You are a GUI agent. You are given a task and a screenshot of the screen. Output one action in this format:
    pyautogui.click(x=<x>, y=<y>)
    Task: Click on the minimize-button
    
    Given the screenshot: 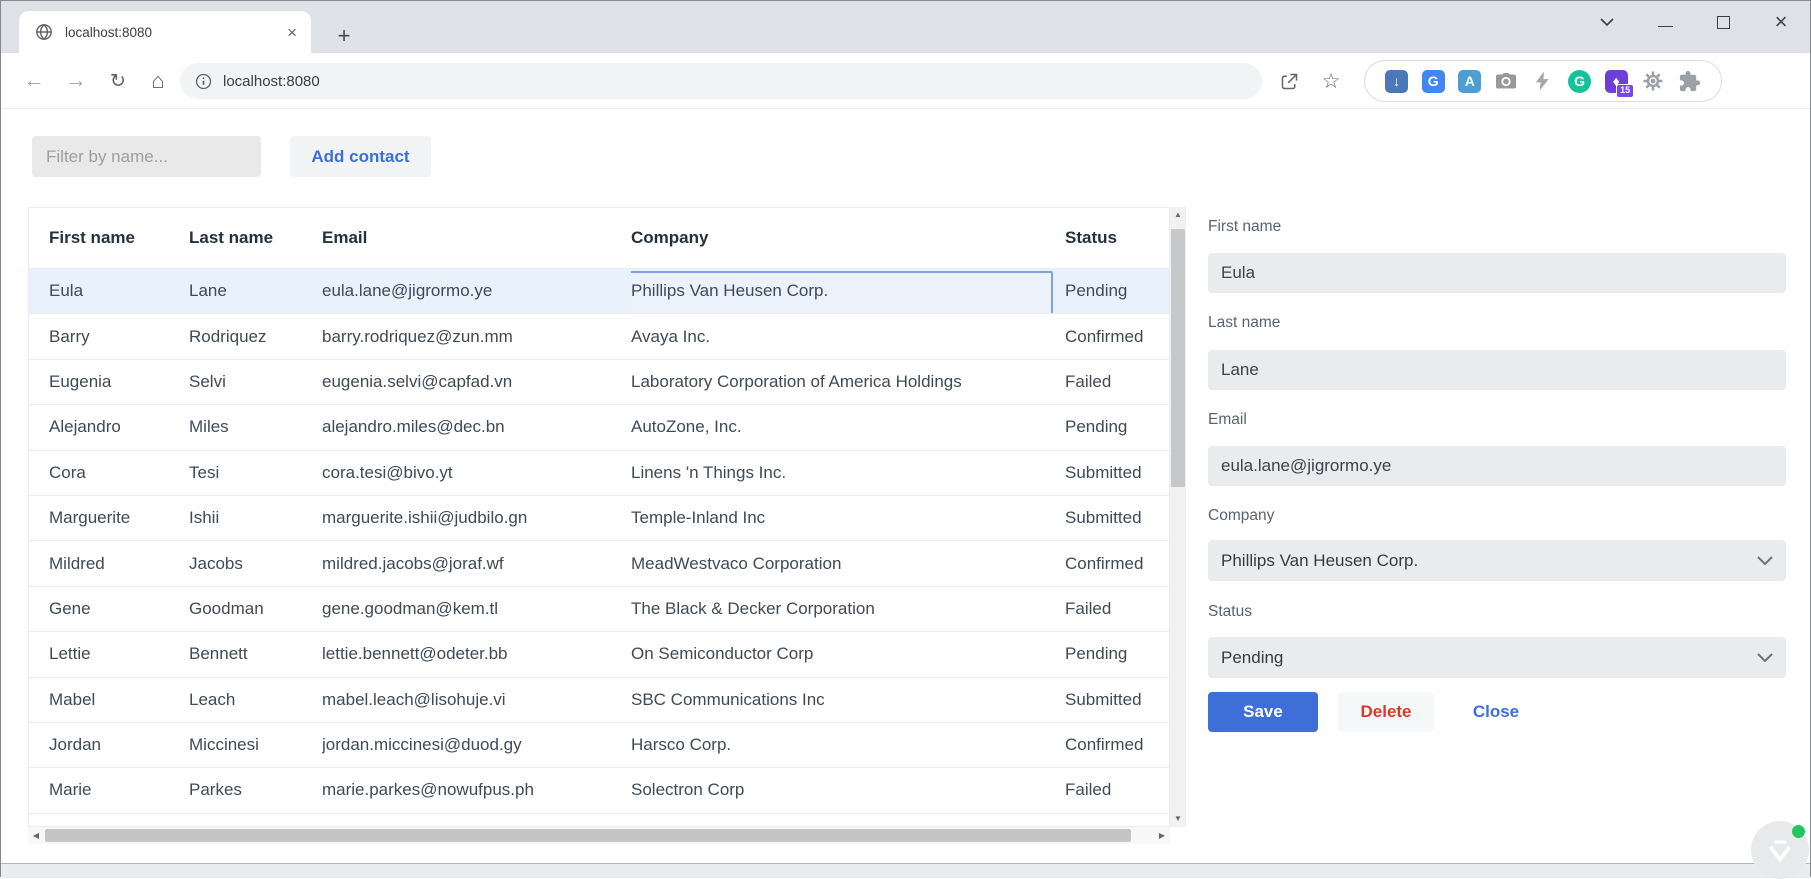 What is the action you would take?
    pyautogui.click(x=1665, y=22)
    